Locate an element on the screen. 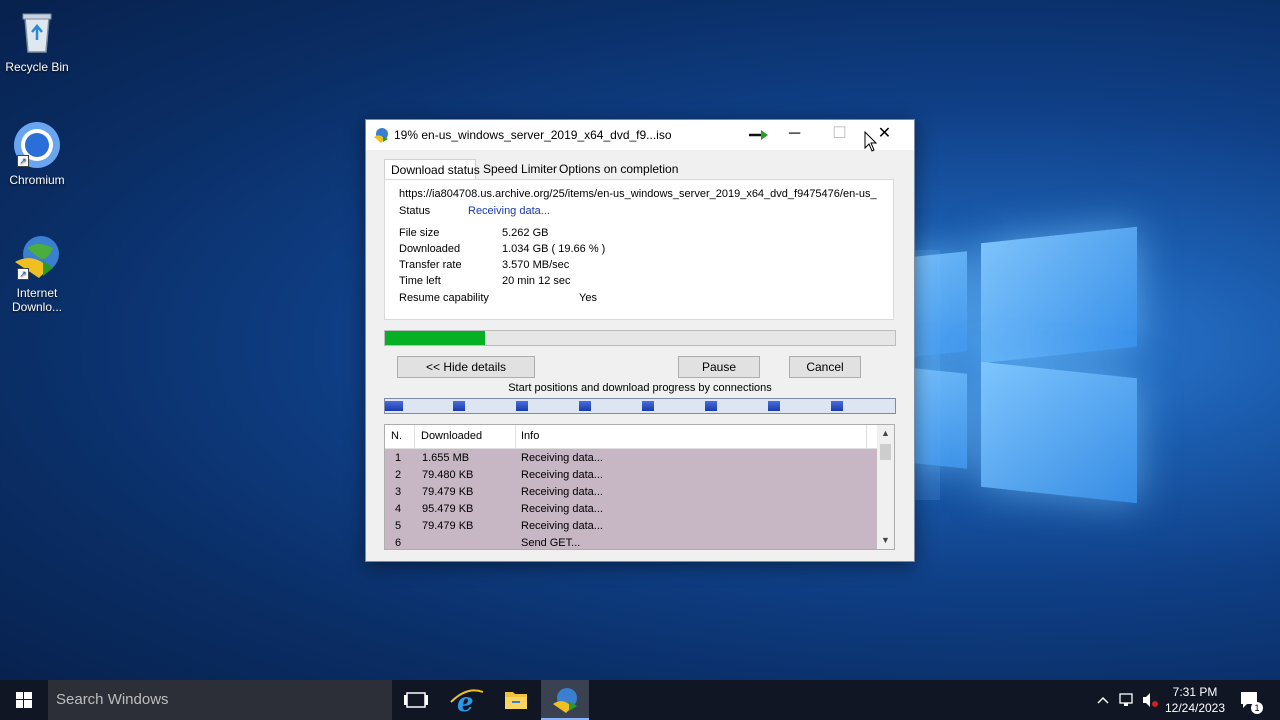 The image size is (1280, 720). status-label: Status is located at coordinates (415, 211).